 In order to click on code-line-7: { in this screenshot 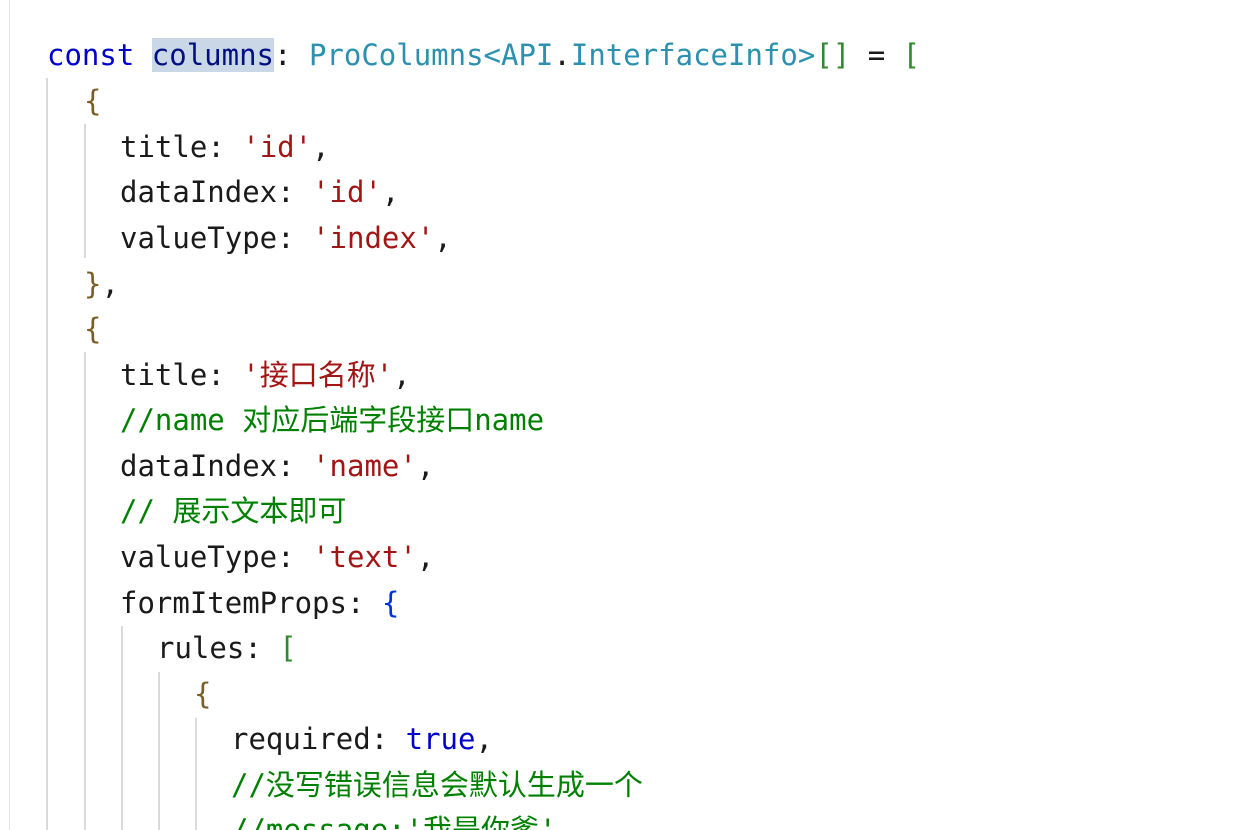, I will do `click(92, 329)`.